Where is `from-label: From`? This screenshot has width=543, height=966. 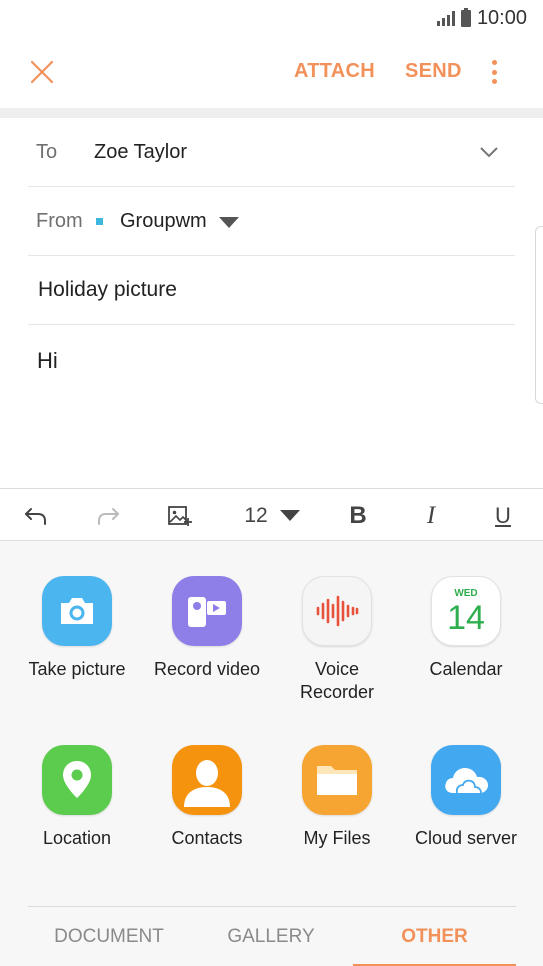
from-label: From is located at coordinates (59, 220).